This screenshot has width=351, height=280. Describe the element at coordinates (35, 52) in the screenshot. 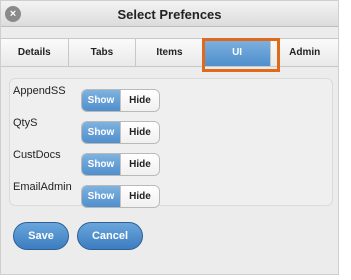

I see `tab-details: Details` at that location.